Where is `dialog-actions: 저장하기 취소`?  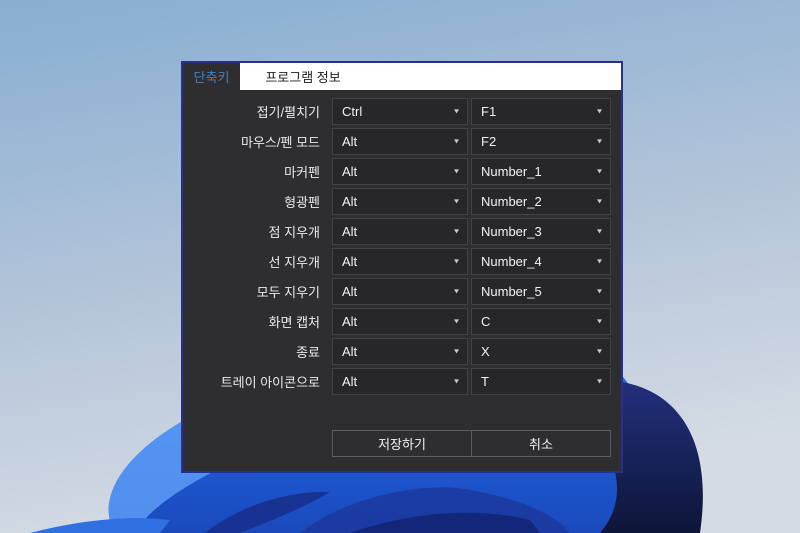
dialog-actions: 저장하기 취소 is located at coordinates (471, 443).